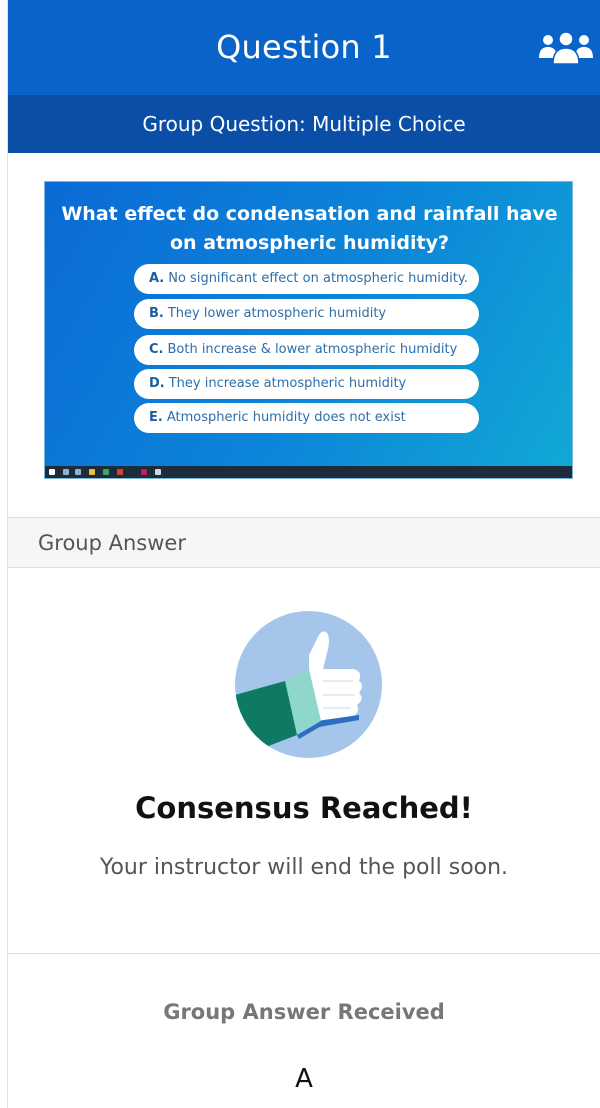  Describe the element at coordinates (286, 417) in the screenshot. I see `option-text: Atmospheric humidity does not exist` at that location.